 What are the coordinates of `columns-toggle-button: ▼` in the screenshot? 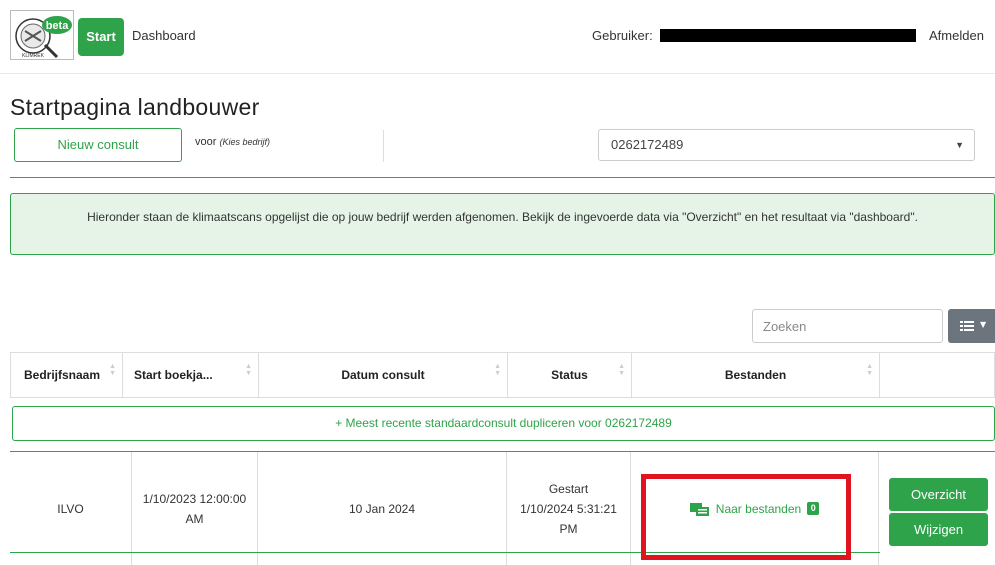 It's located at (971, 326).